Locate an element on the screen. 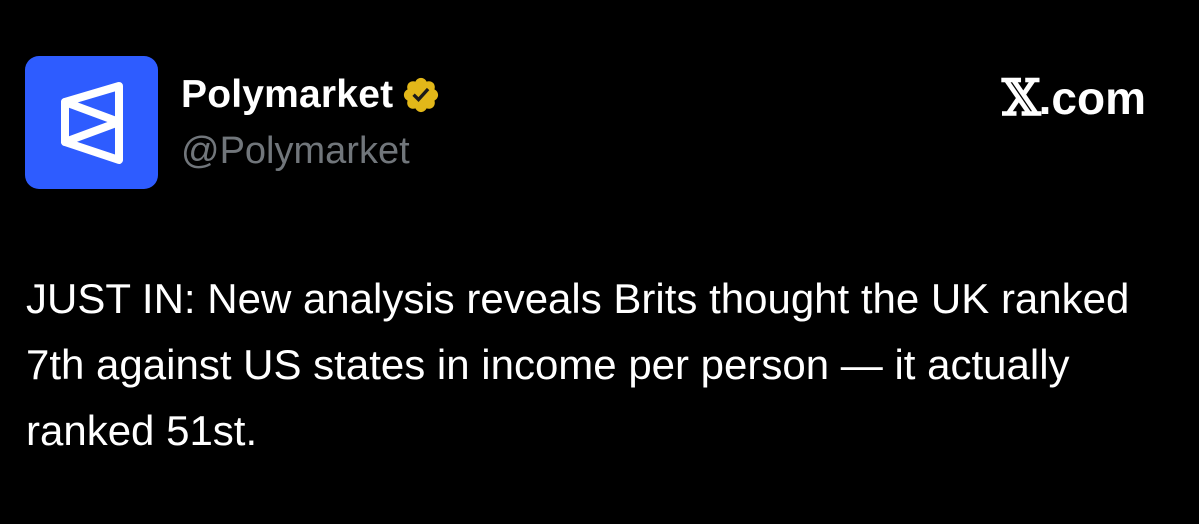  polymarket-logo-icon is located at coordinates (91, 122).